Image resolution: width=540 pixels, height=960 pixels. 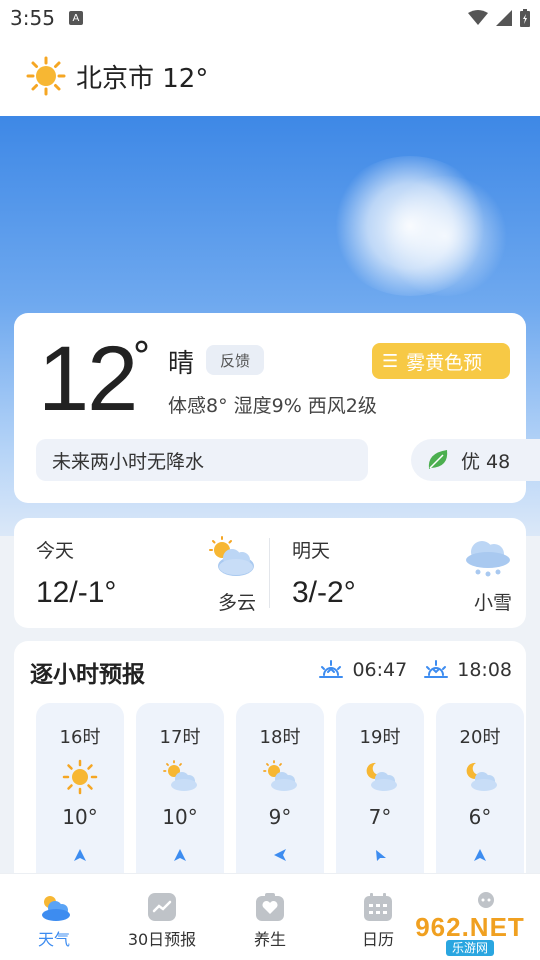 What do you see at coordinates (181, 364) in the screenshot?
I see `current-condition: 晴` at bounding box center [181, 364].